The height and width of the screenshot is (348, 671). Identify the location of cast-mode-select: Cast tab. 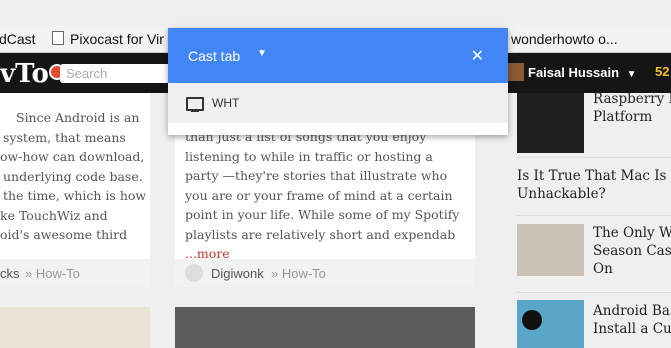
(214, 56).